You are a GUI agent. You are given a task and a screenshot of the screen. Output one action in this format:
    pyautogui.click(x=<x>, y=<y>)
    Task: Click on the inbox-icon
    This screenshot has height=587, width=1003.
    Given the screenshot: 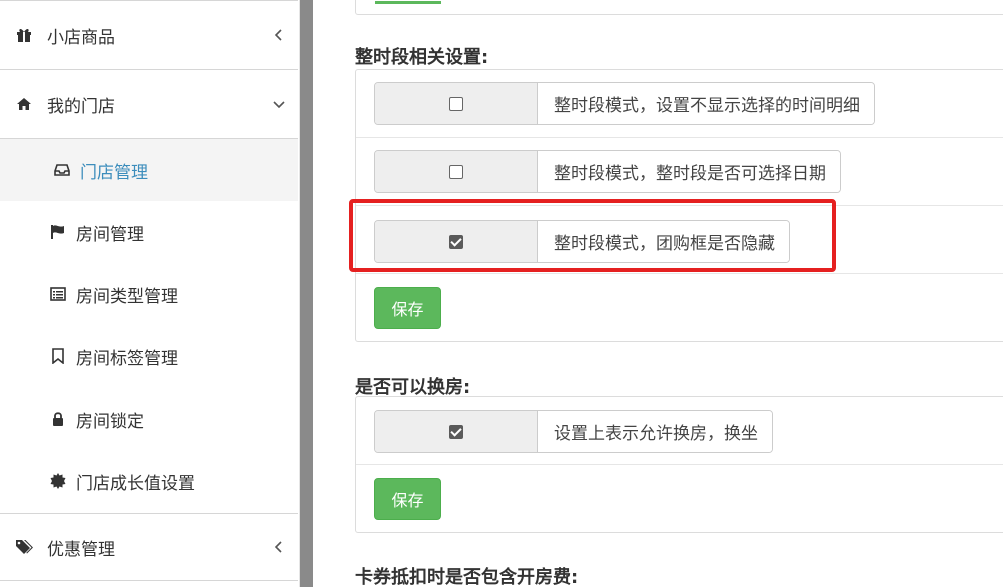 What is the action you would take?
    pyautogui.click(x=62, y=170)
    